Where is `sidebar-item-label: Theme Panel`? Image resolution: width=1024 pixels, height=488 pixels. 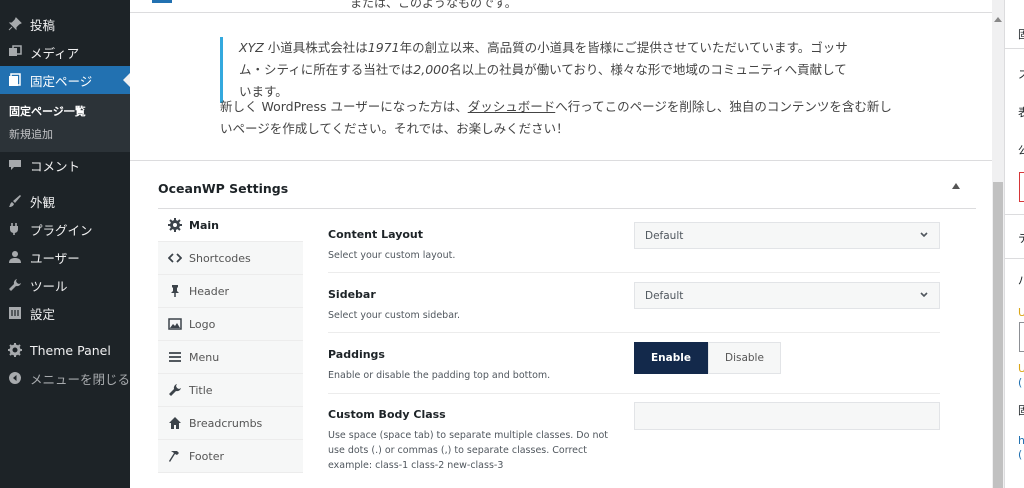
sidebar-item-label: Theme Panel is located at coordinates (70, 350).